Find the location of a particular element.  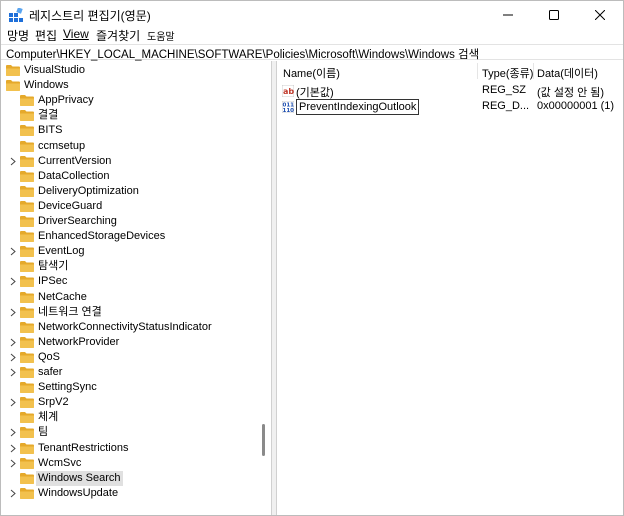

tree-item: EventLog is located at coordinates (130, 251).